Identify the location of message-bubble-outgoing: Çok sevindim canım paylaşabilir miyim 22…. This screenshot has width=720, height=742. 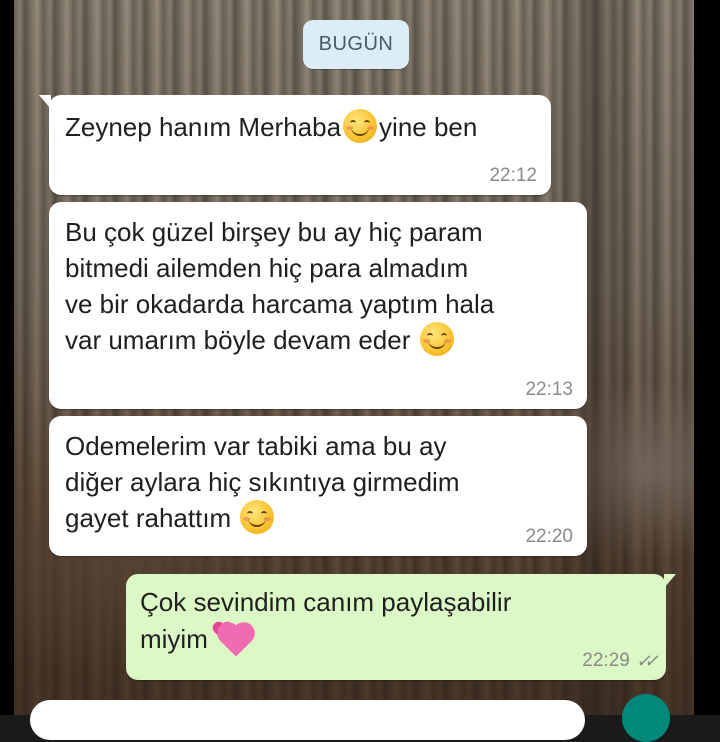
(401, 627).